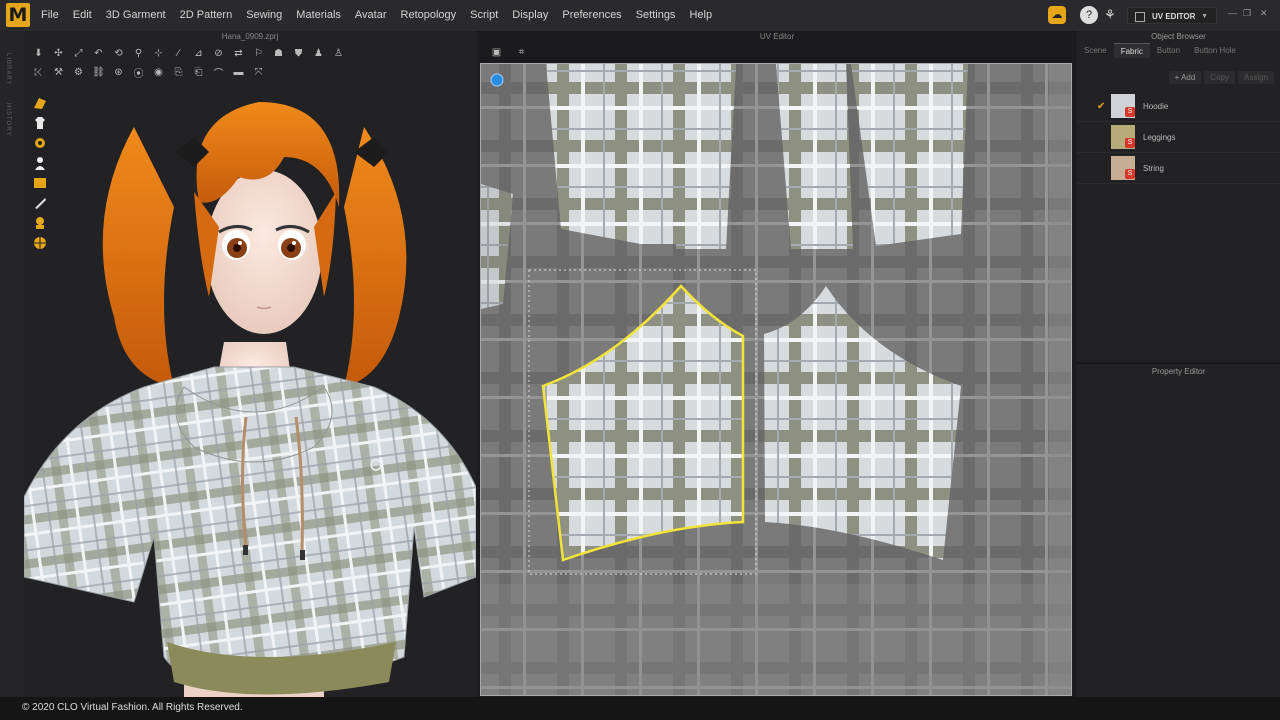  I want to click on close-icon: ✕, so click(1264, 13).